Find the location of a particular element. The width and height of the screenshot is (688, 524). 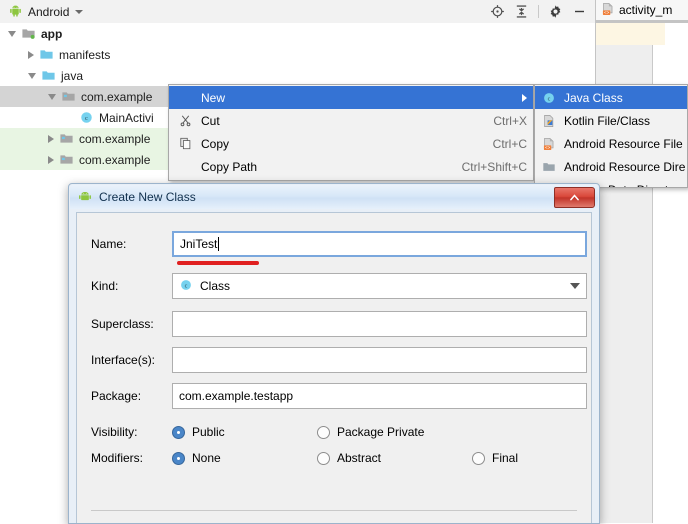

superclass-input is located at coordinates (379, 324).